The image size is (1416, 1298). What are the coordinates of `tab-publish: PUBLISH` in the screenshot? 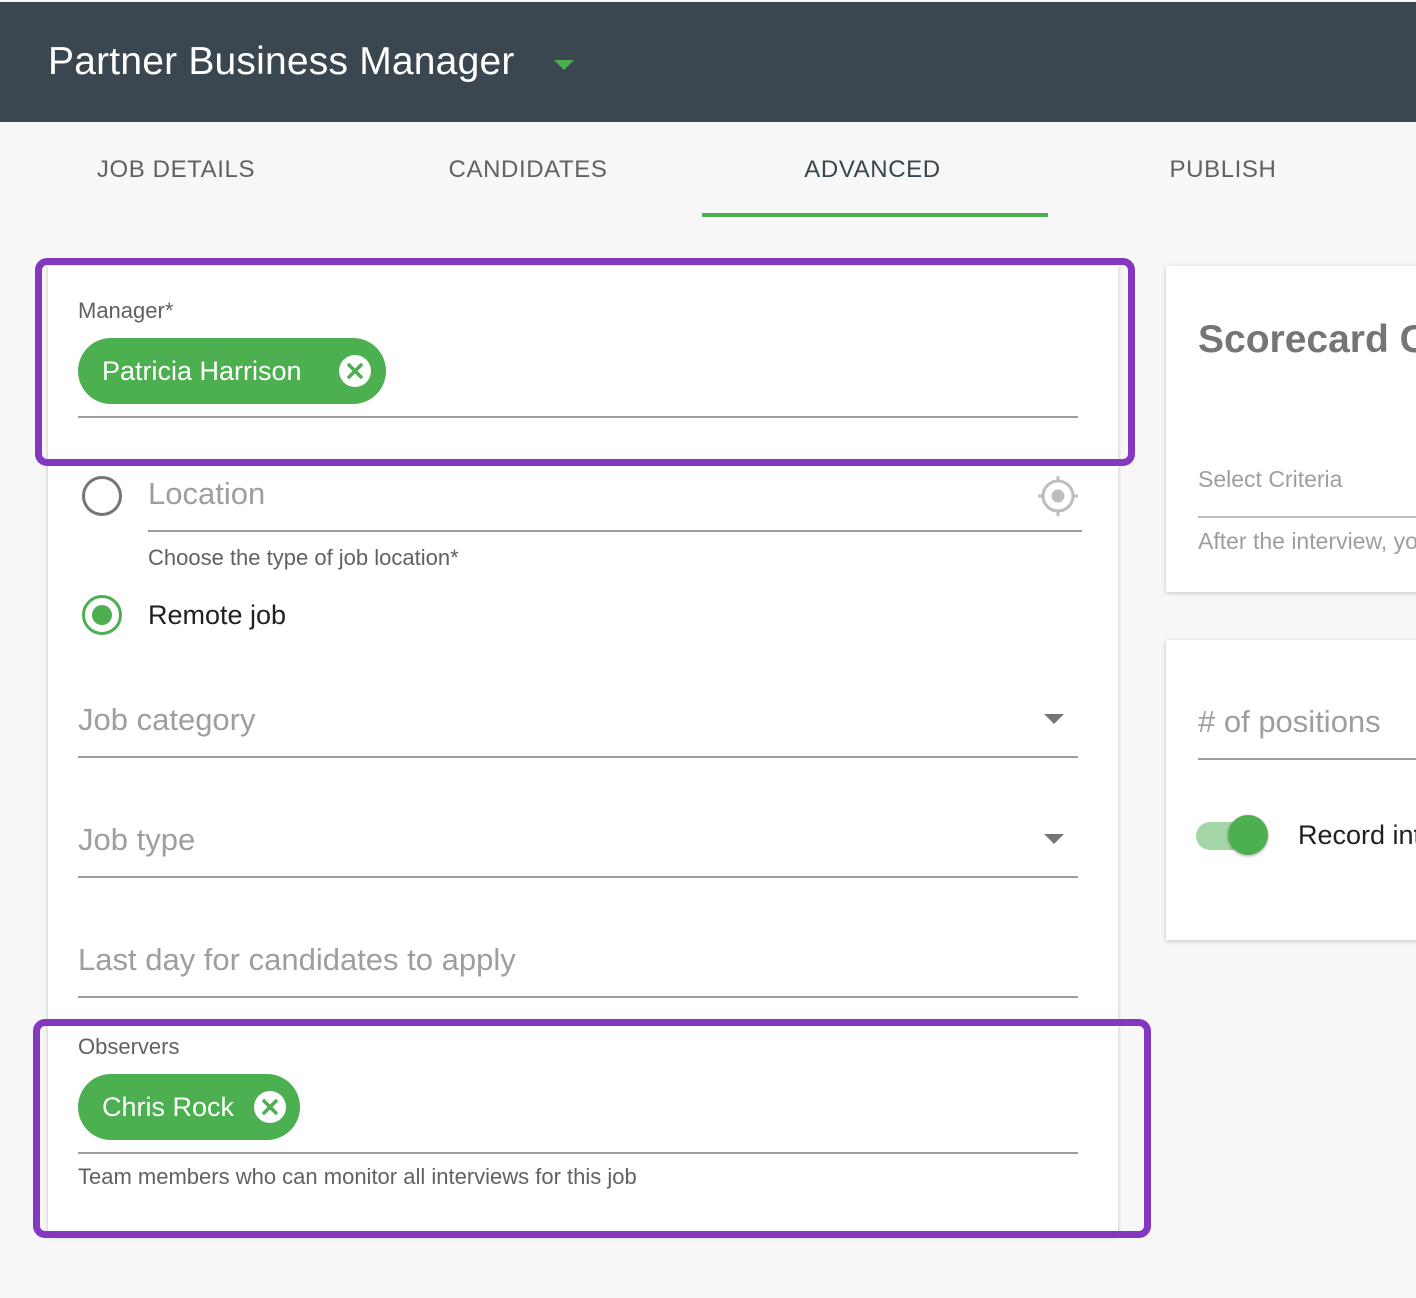 It's located at (1223, 170).